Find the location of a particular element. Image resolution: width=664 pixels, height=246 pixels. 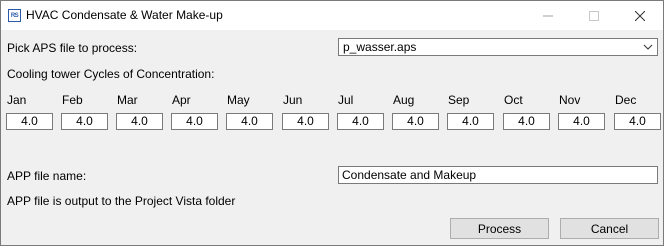

aps-file-select: p_wasser.aps is located at coordinates (498, 47).